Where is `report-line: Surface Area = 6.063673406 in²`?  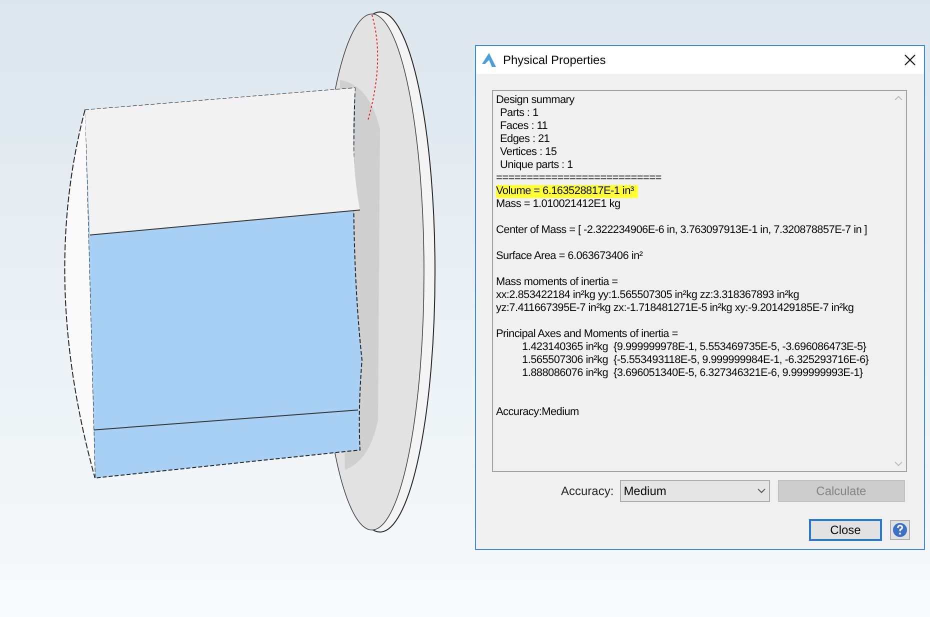
report-line: Surface Area = 6.063673406 in² is located at coordinates (570, 256).